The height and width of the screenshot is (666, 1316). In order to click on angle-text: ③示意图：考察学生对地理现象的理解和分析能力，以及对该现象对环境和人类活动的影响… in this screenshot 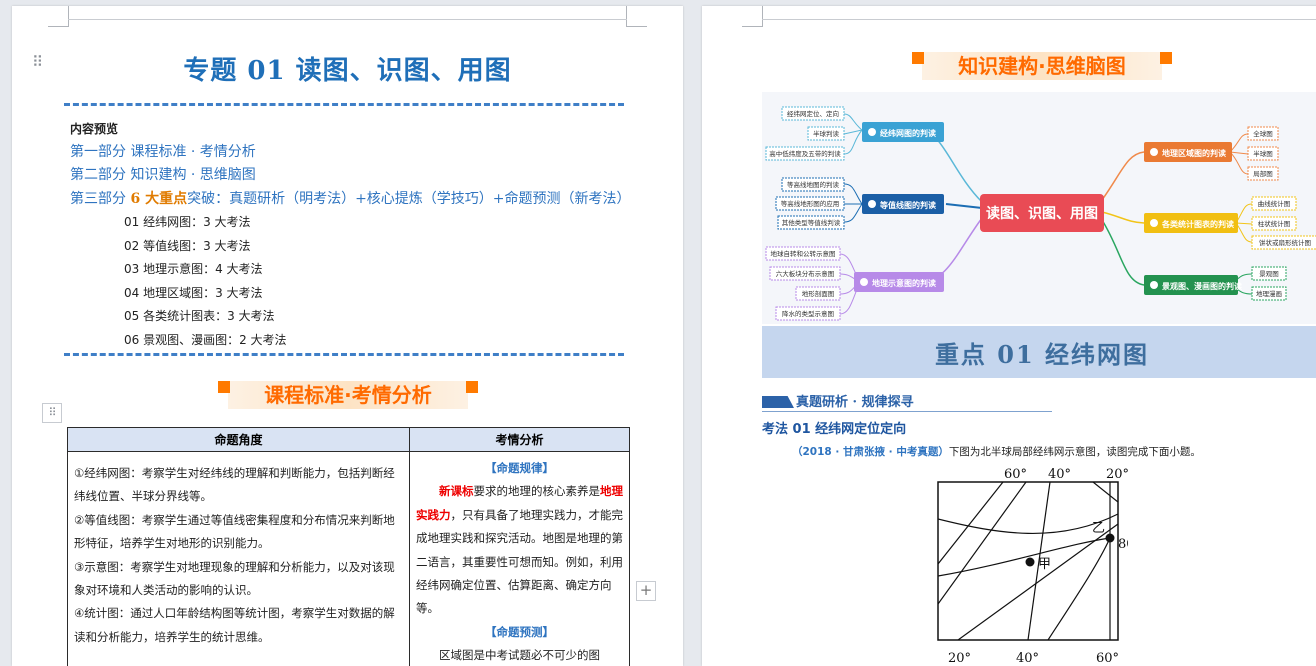, I will do `click(238, 579)`.